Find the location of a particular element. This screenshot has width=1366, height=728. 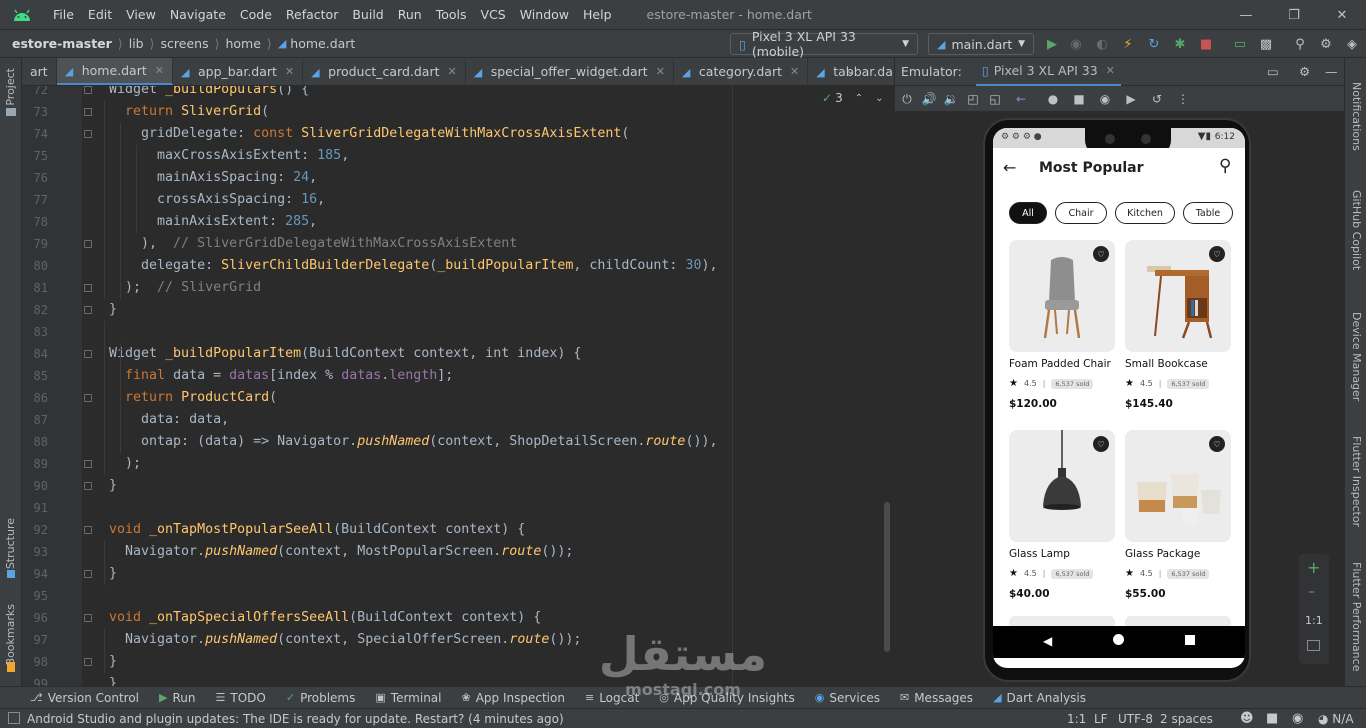

caret-position: 1:1 is located at coordinates (1076, 719).